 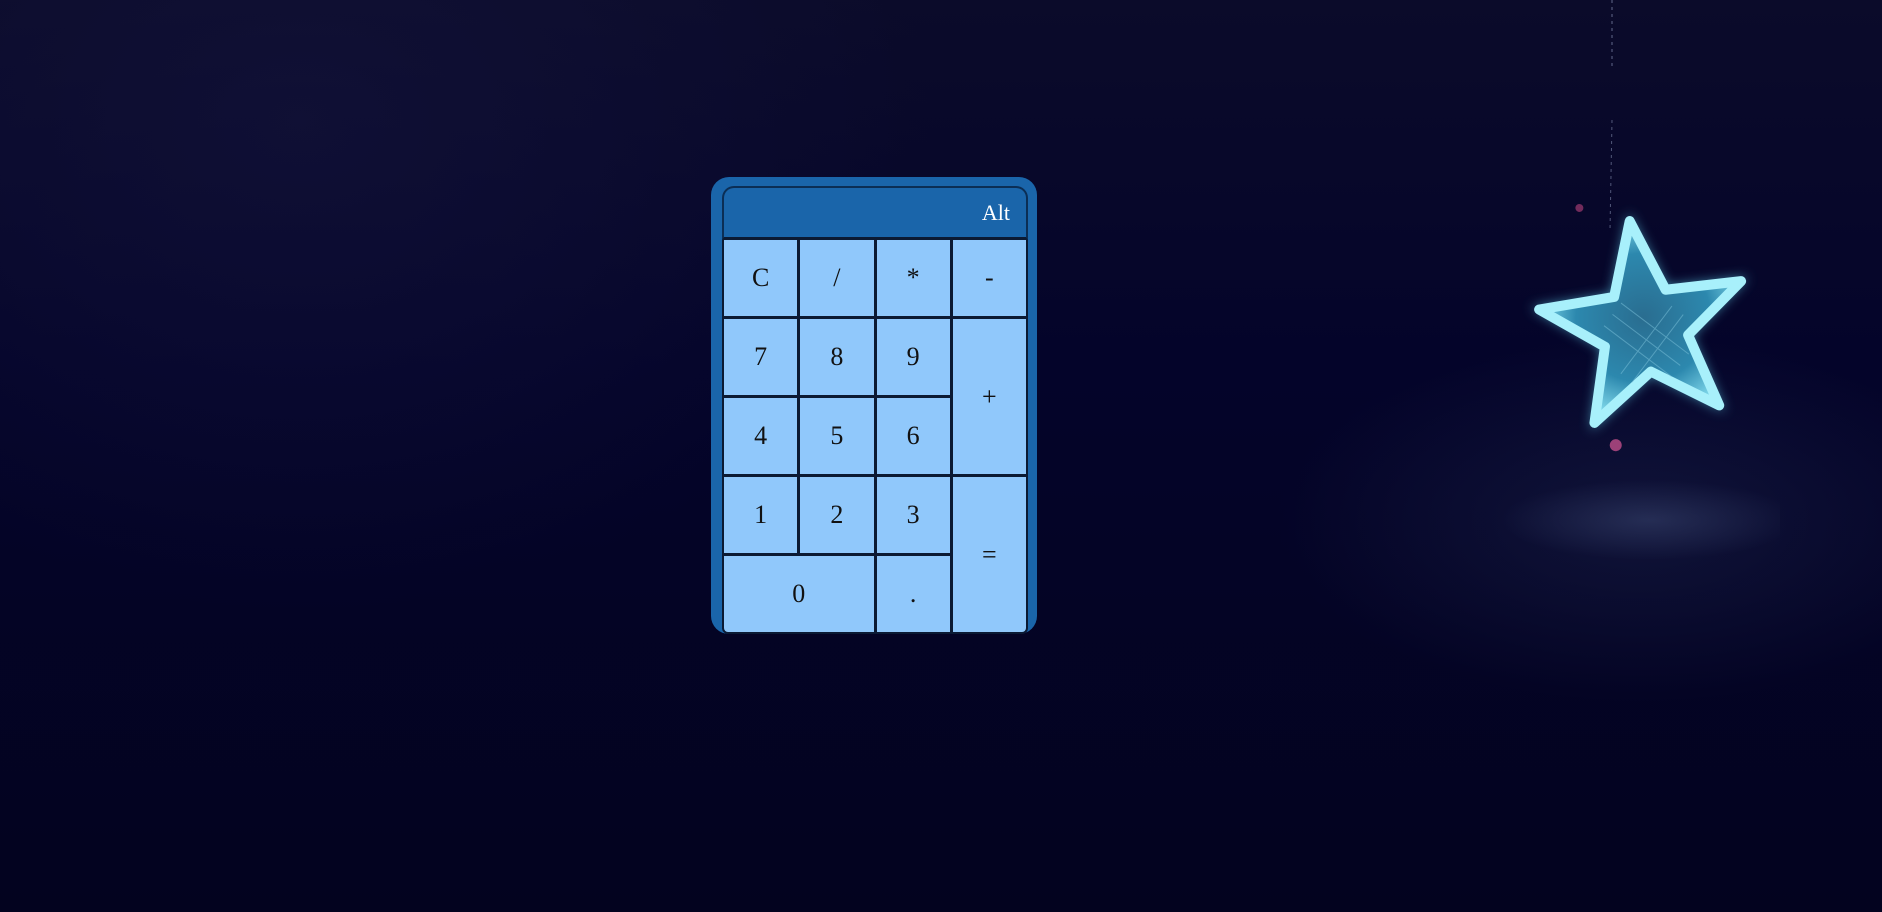 What do you see at coordinates (995, 212) in the screenshot?
I see `display-value: Alt` at bounding box center [995, 212].